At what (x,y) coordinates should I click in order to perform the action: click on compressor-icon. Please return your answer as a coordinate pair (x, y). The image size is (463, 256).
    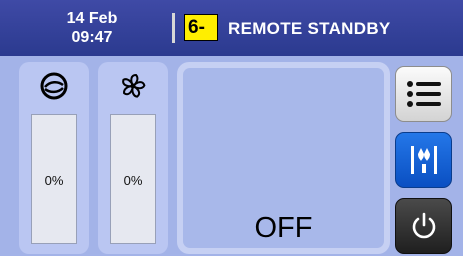
    Looking at the image, I should click on (54, 86).